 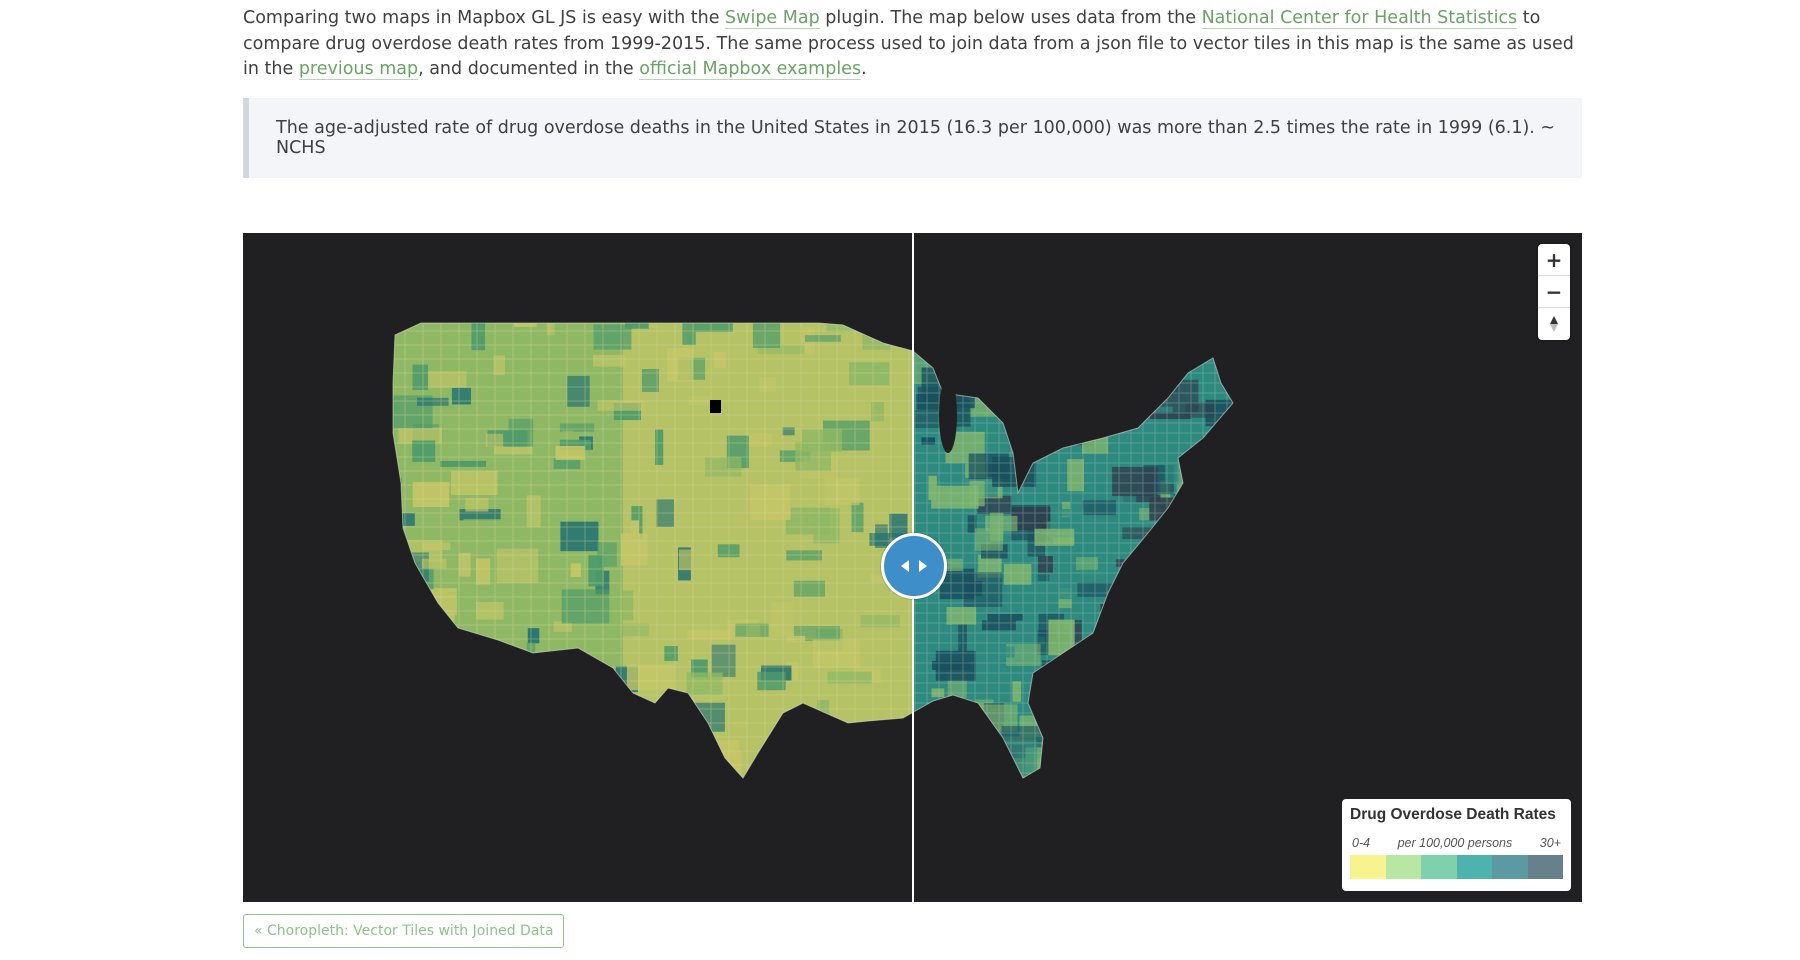 I want to click on legend-color-scale, so click(x=1456, y=867).